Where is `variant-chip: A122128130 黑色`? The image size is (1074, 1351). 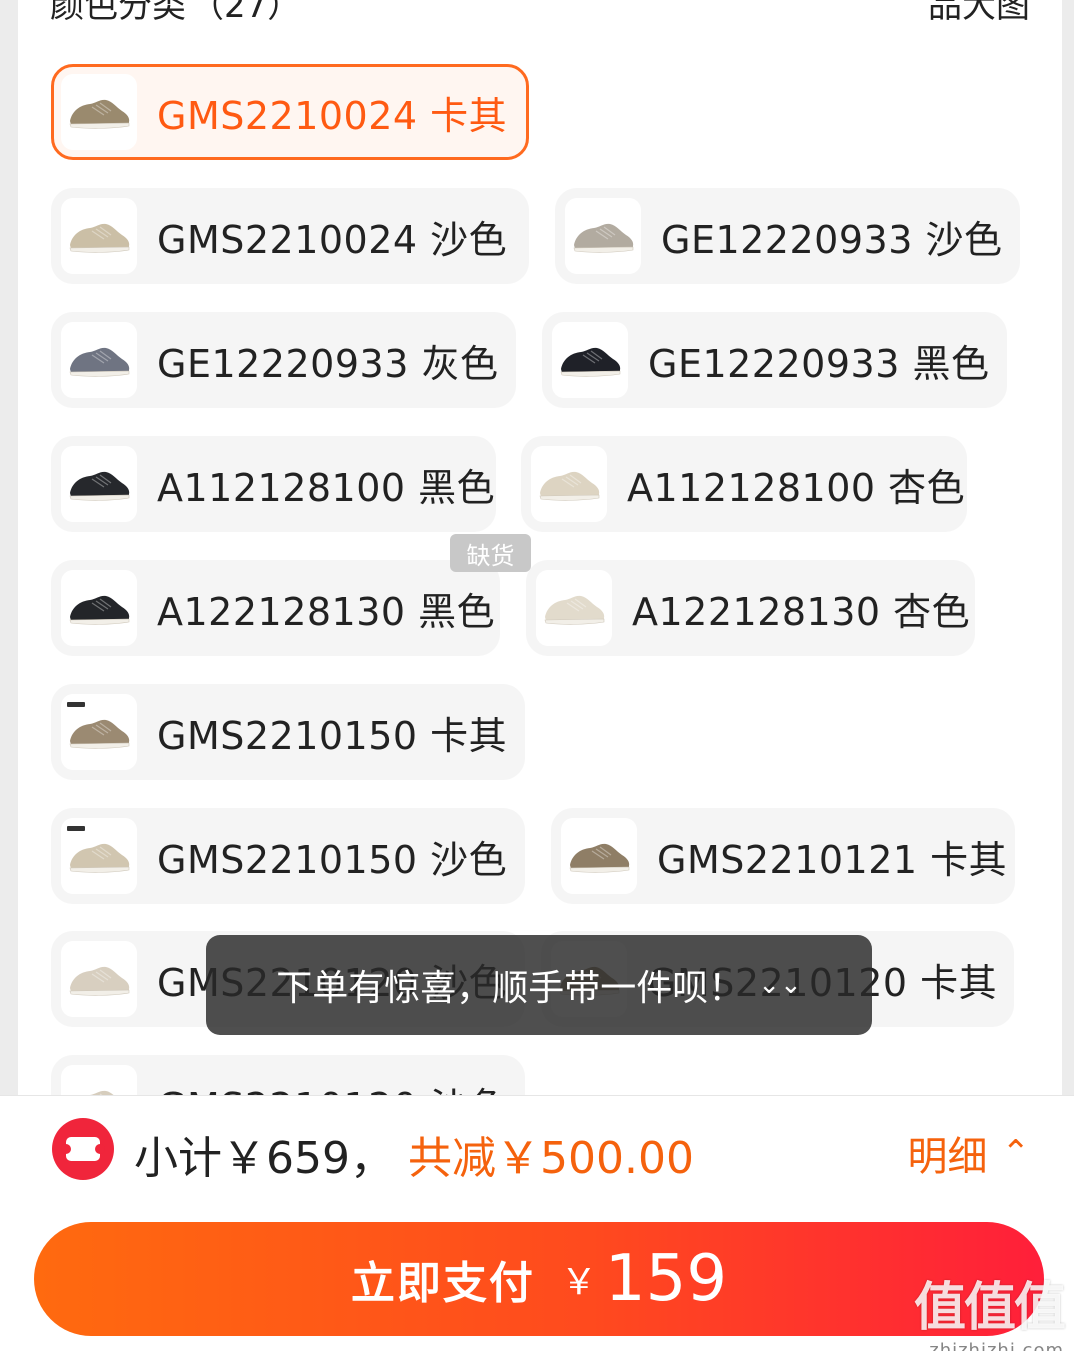 variant-chip: A122128130 黑色 is located at coordinates (275, 608).